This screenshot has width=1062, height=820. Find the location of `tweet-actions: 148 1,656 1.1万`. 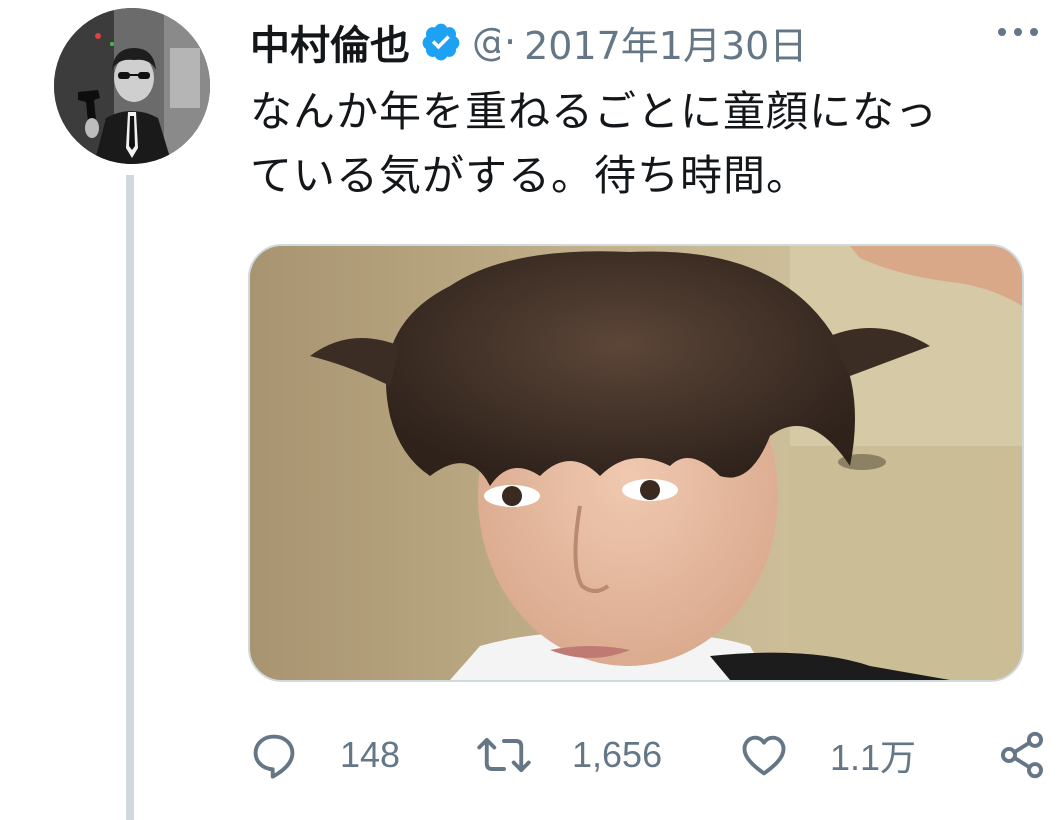

tweet-actions: 148 1,656 1.1万 is located at coordinates (653, 755).